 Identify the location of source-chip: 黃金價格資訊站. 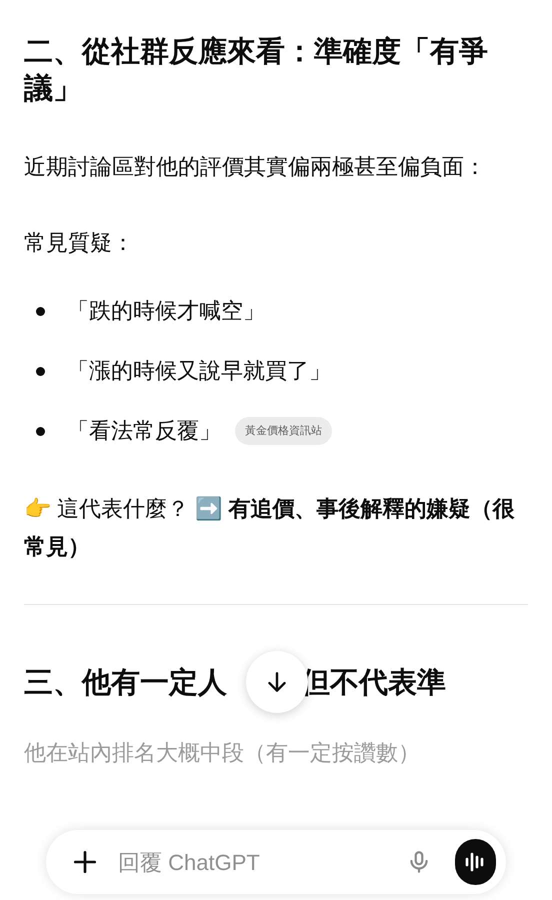
(283, 431).